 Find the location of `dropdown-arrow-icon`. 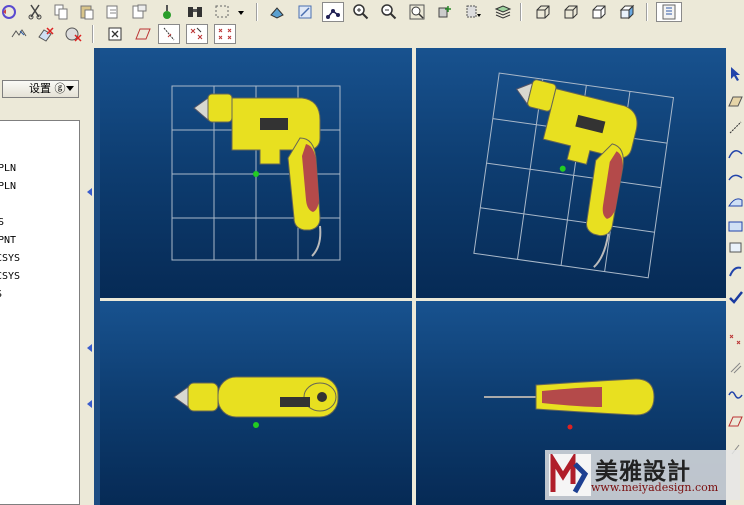

dropdown-arrow-icon is located at coordinates (241, 12).